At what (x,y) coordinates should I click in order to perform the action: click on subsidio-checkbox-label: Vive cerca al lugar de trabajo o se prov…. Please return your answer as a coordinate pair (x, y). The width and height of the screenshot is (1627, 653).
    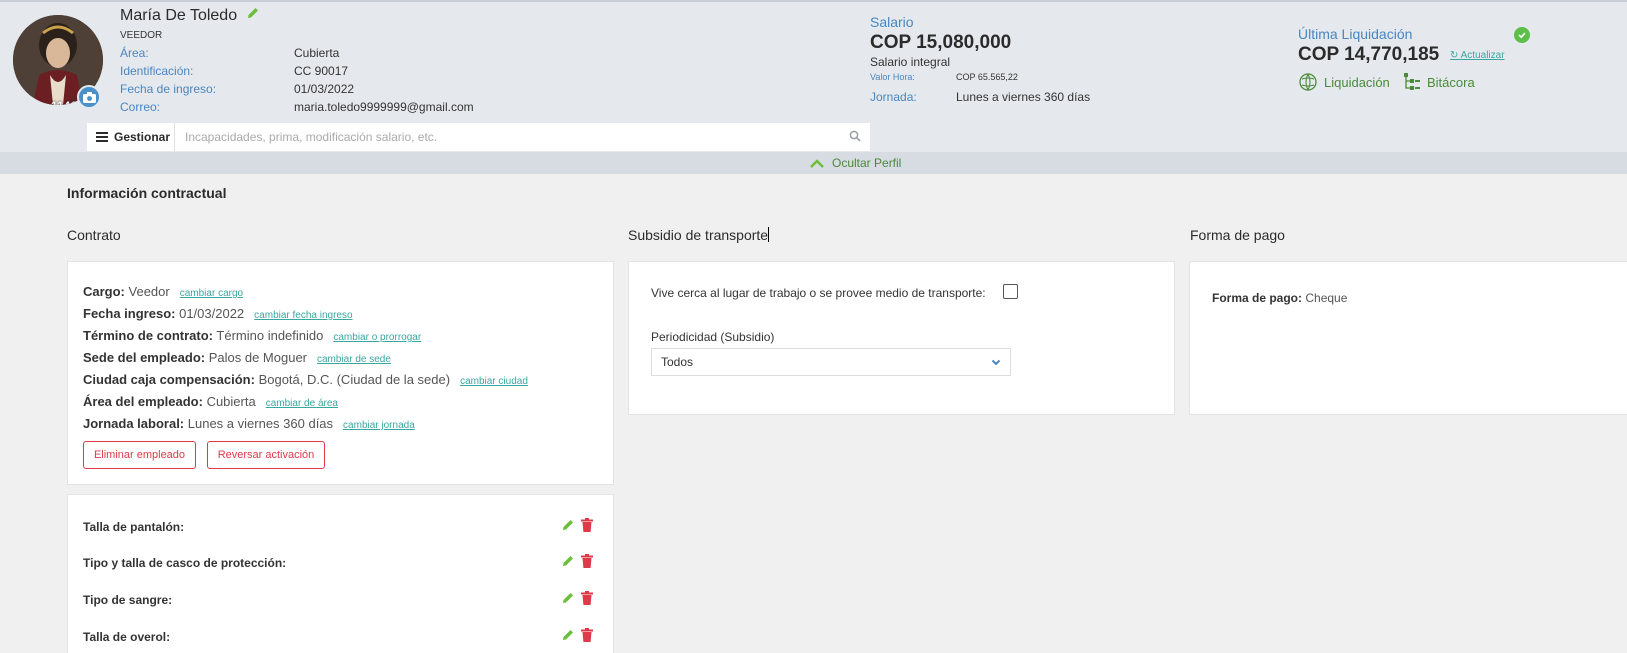
    Looking at the image, I should click on (818, 293).